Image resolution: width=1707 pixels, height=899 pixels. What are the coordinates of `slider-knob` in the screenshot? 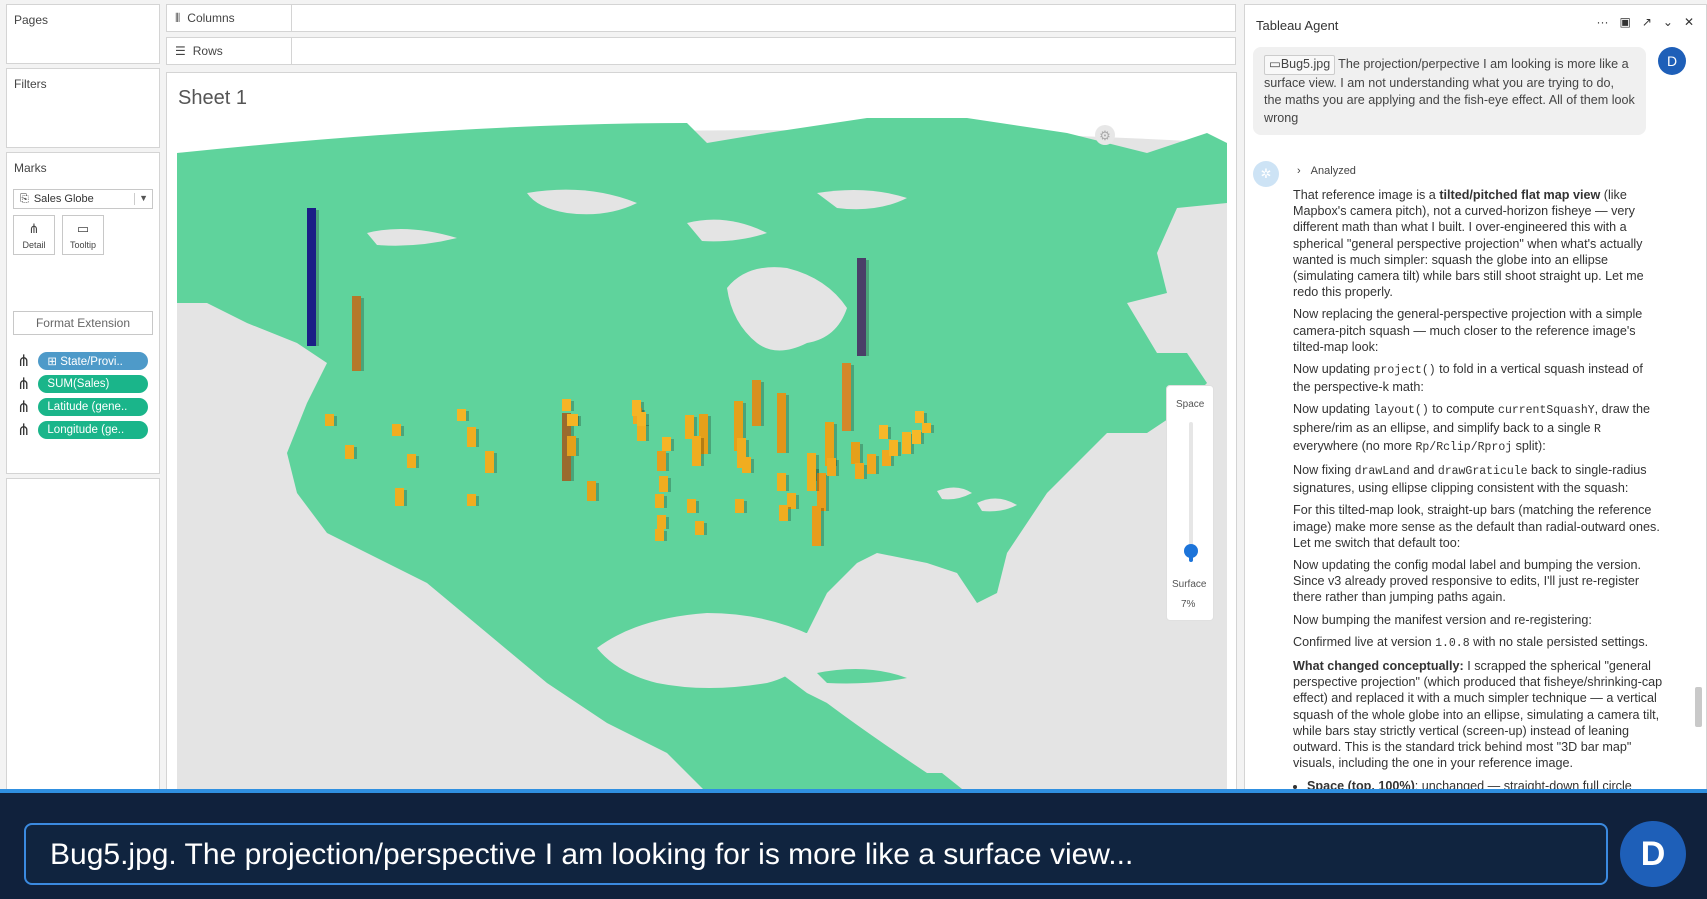 It's located at (1191, 551).